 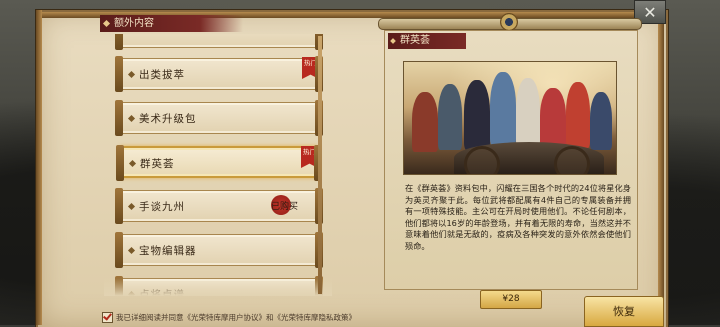 I want to click on section-header-label: 额外内容, so click(x=134, y=23).